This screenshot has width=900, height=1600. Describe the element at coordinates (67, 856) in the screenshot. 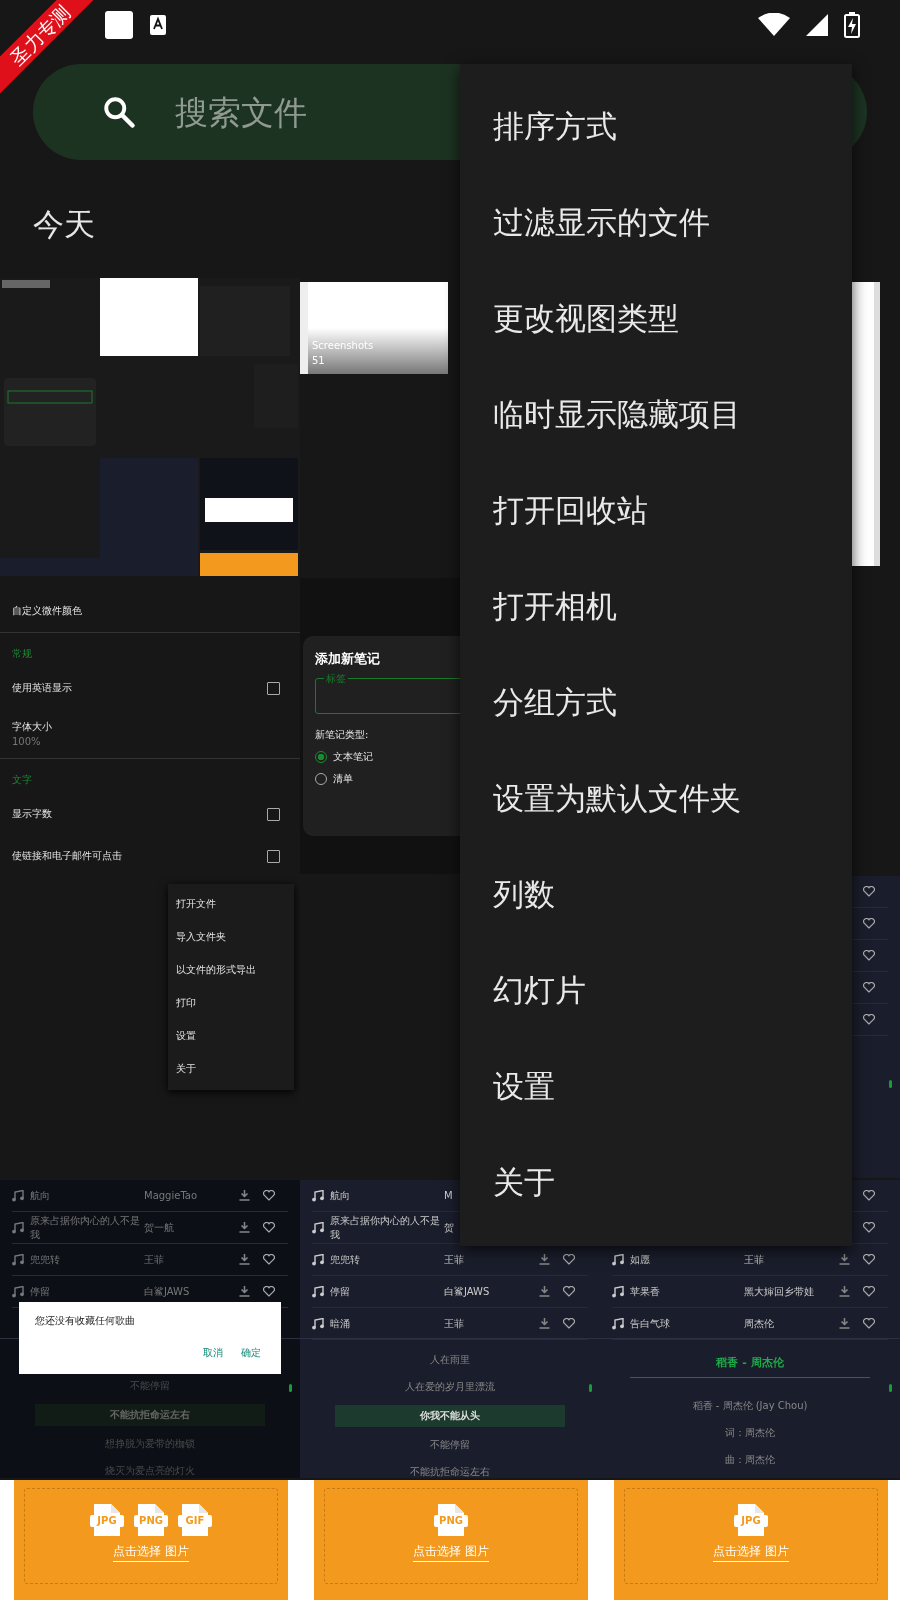

I see `setting-label: 使链接和电子邮件可点击` at that location.